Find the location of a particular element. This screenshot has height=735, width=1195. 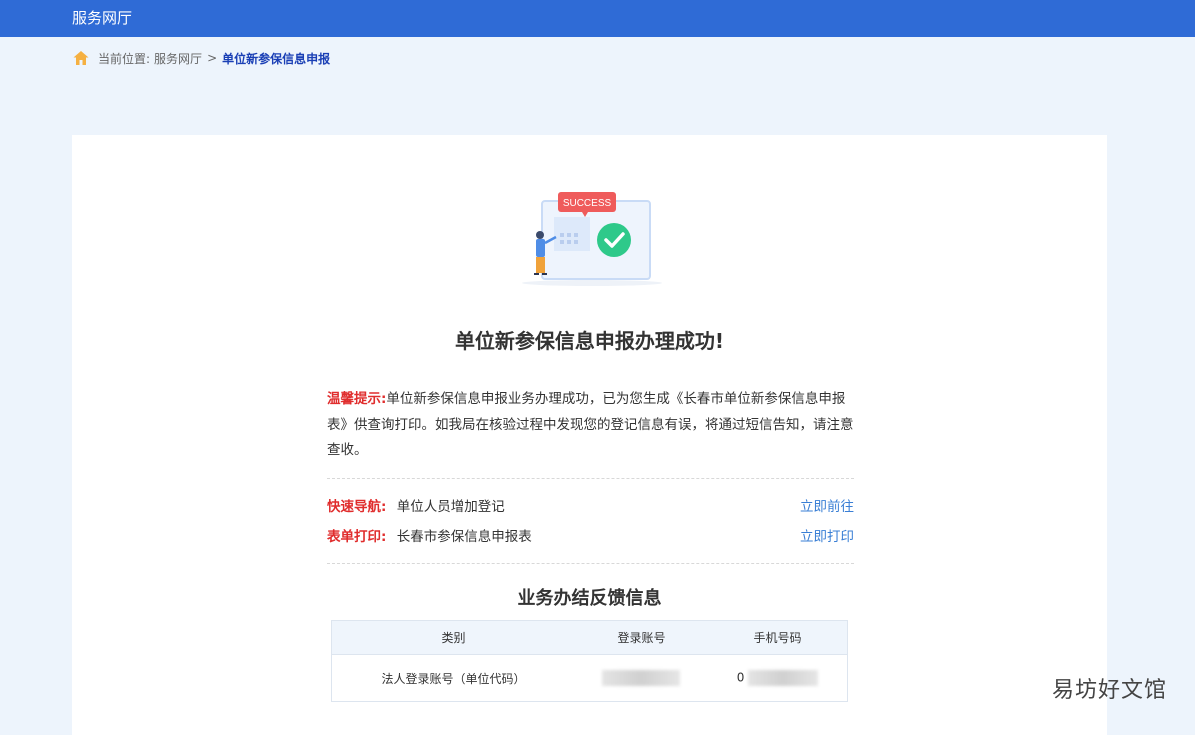

success-title: 单位新参保信息申报办理成功! is located at coordinates (589, 341).